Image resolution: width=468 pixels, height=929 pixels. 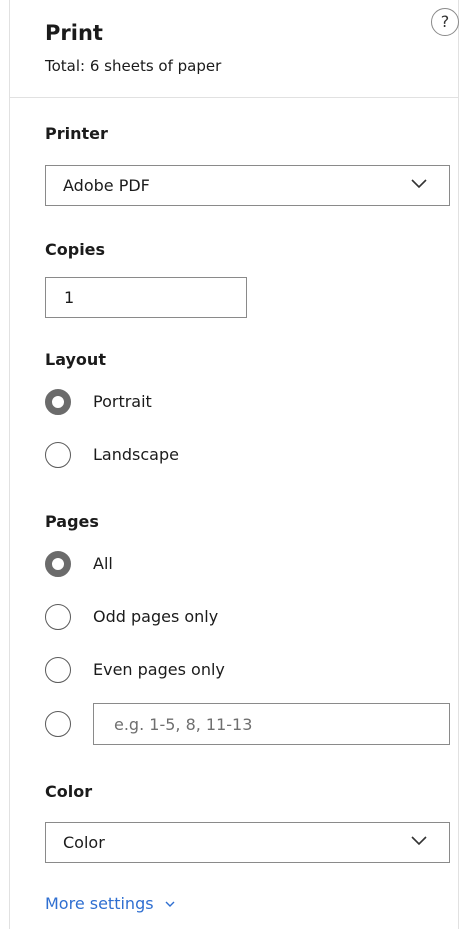 I want to click on page-range-placeholder: e.g. 1-5, 8, 11-13, so click(x=183, y=724).